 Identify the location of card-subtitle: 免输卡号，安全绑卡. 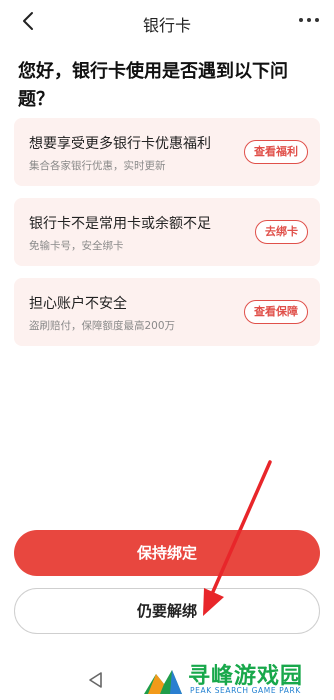
(76, 246).